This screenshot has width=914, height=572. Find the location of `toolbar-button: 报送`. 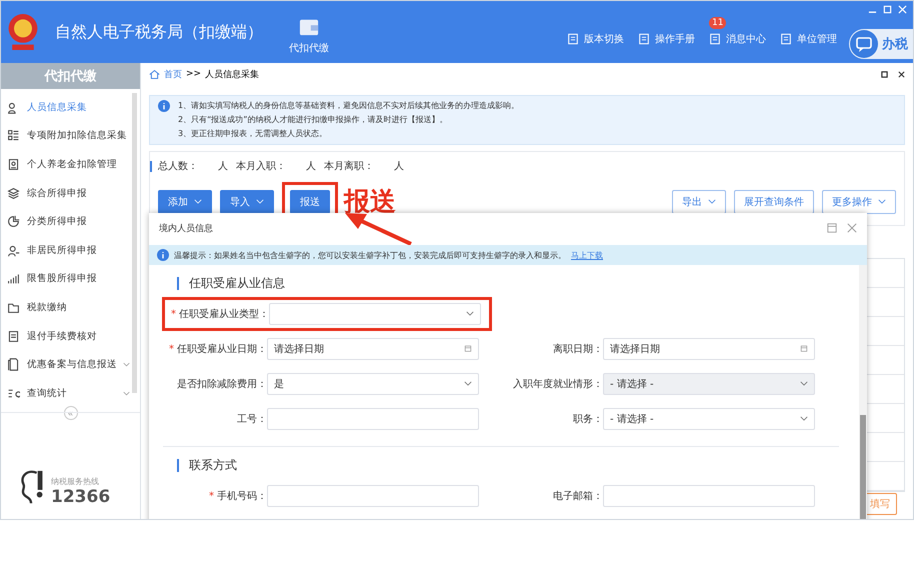

toolbar-button: 报送 is located at coordinates (310, 202).